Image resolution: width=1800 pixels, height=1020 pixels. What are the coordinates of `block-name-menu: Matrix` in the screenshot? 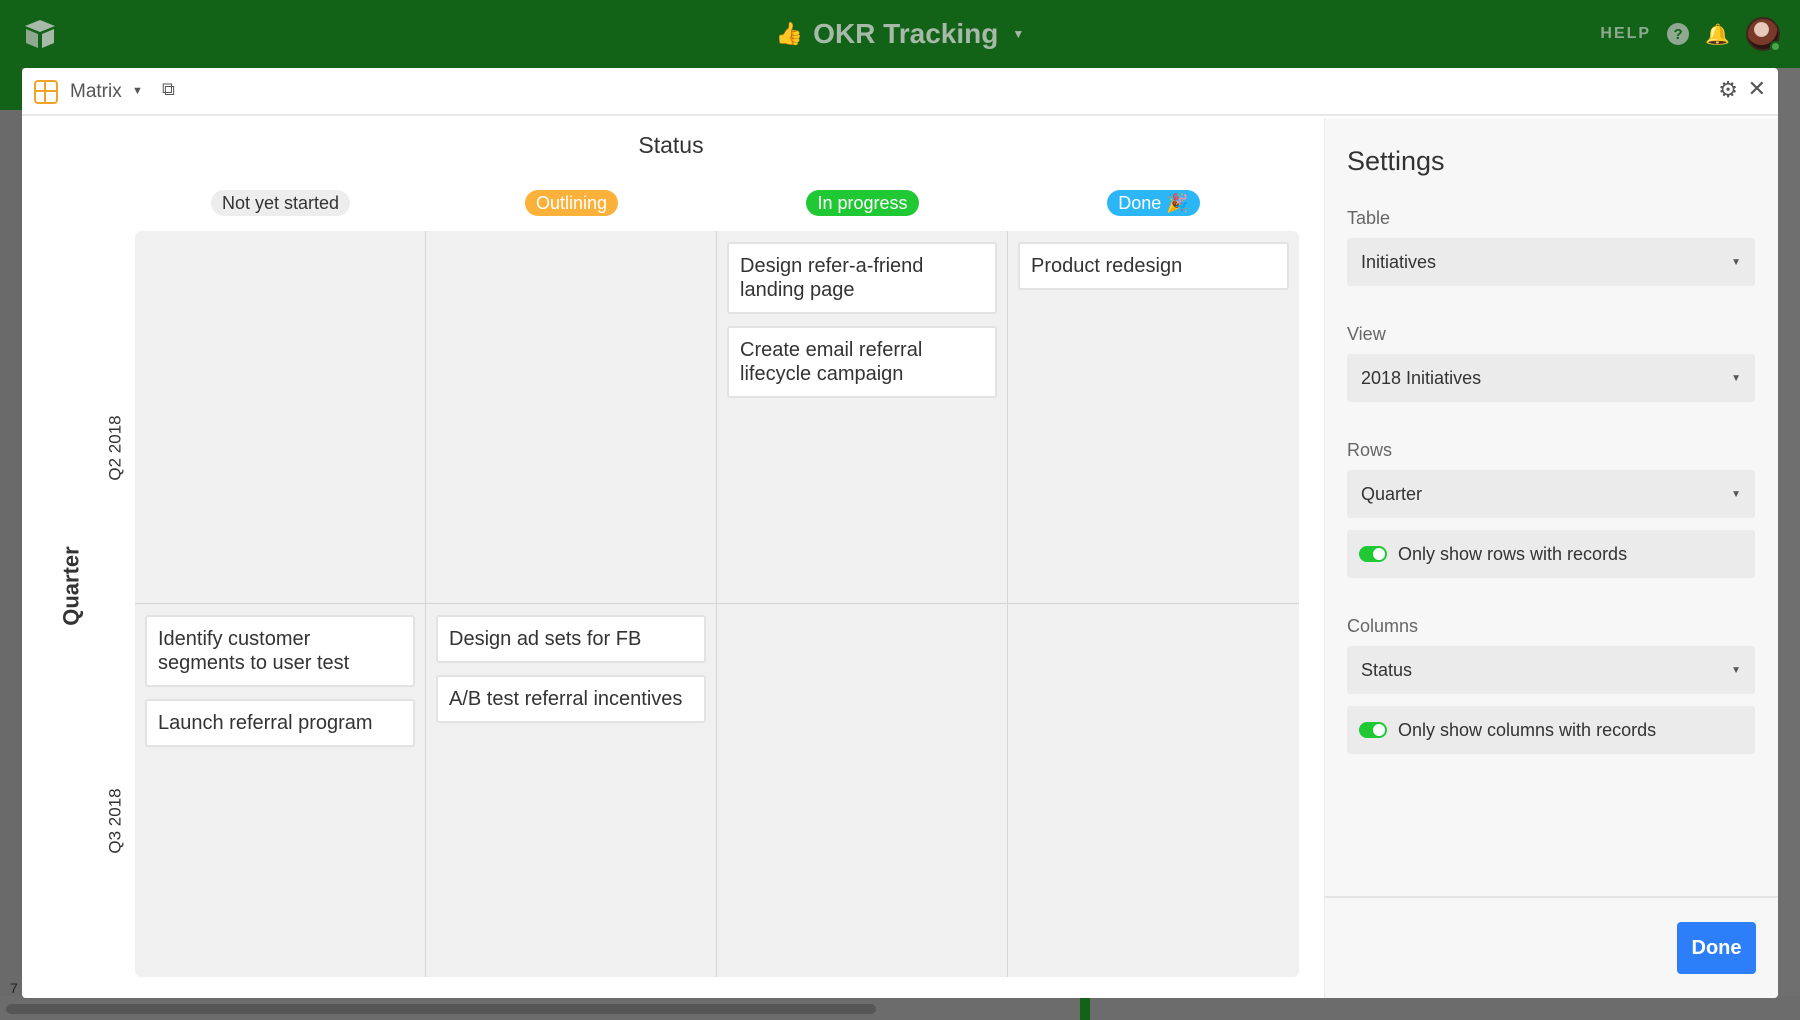 It's located at (96, 92).